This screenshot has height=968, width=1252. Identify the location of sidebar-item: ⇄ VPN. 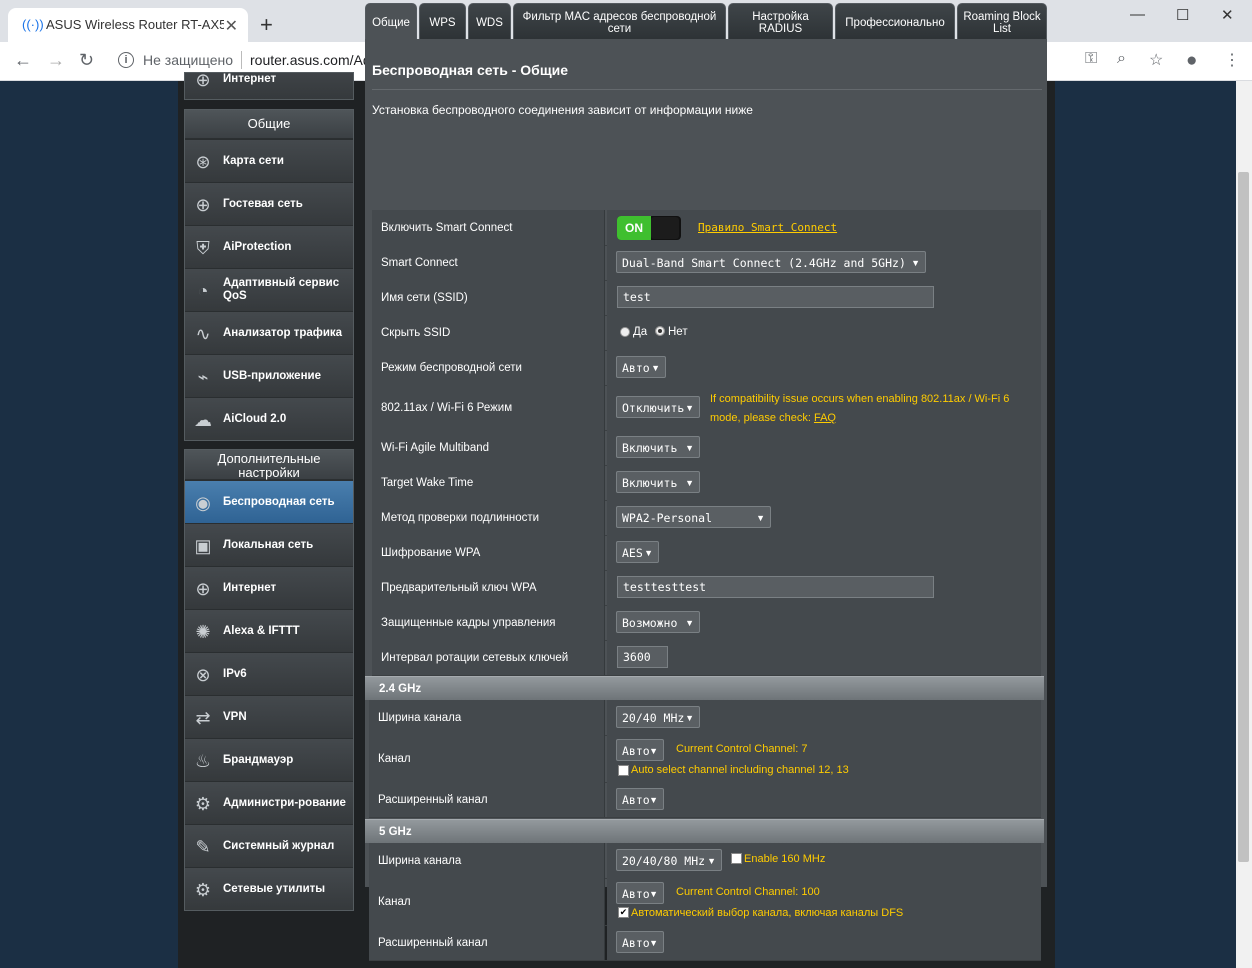
(269, 716).